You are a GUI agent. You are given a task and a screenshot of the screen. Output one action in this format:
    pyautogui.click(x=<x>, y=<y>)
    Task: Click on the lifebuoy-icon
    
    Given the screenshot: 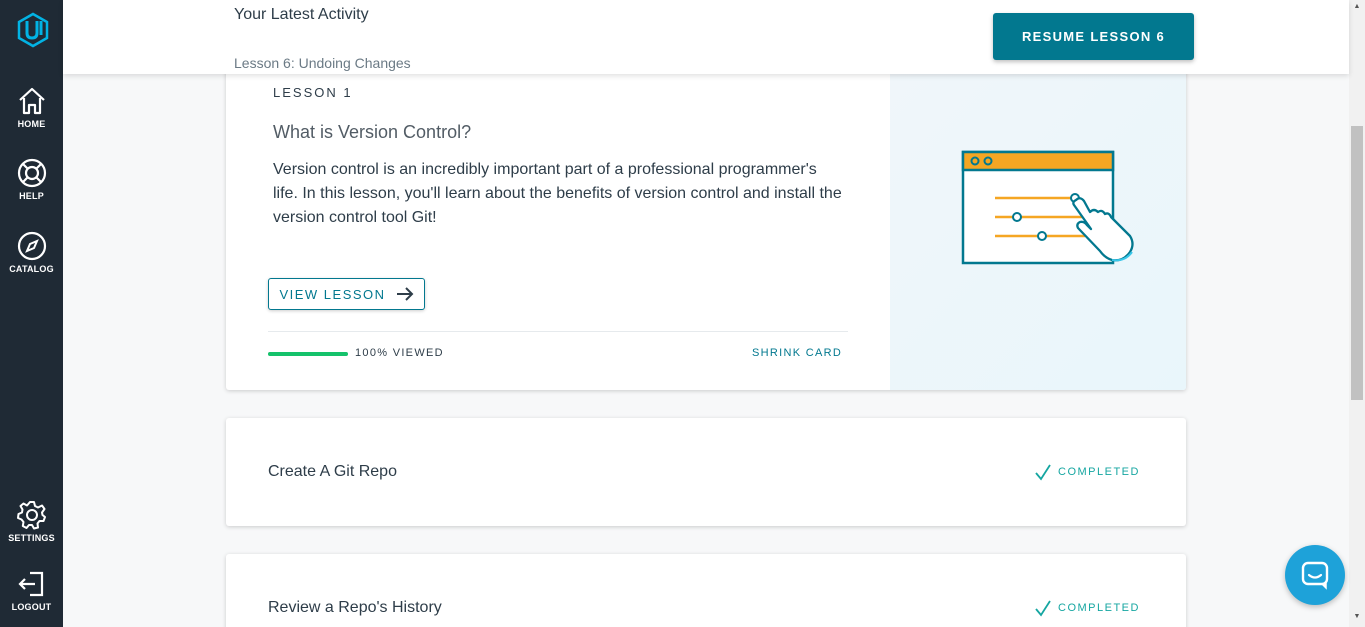 What is the action you would take?
    pyautogui.click(x=31, y=173)
    